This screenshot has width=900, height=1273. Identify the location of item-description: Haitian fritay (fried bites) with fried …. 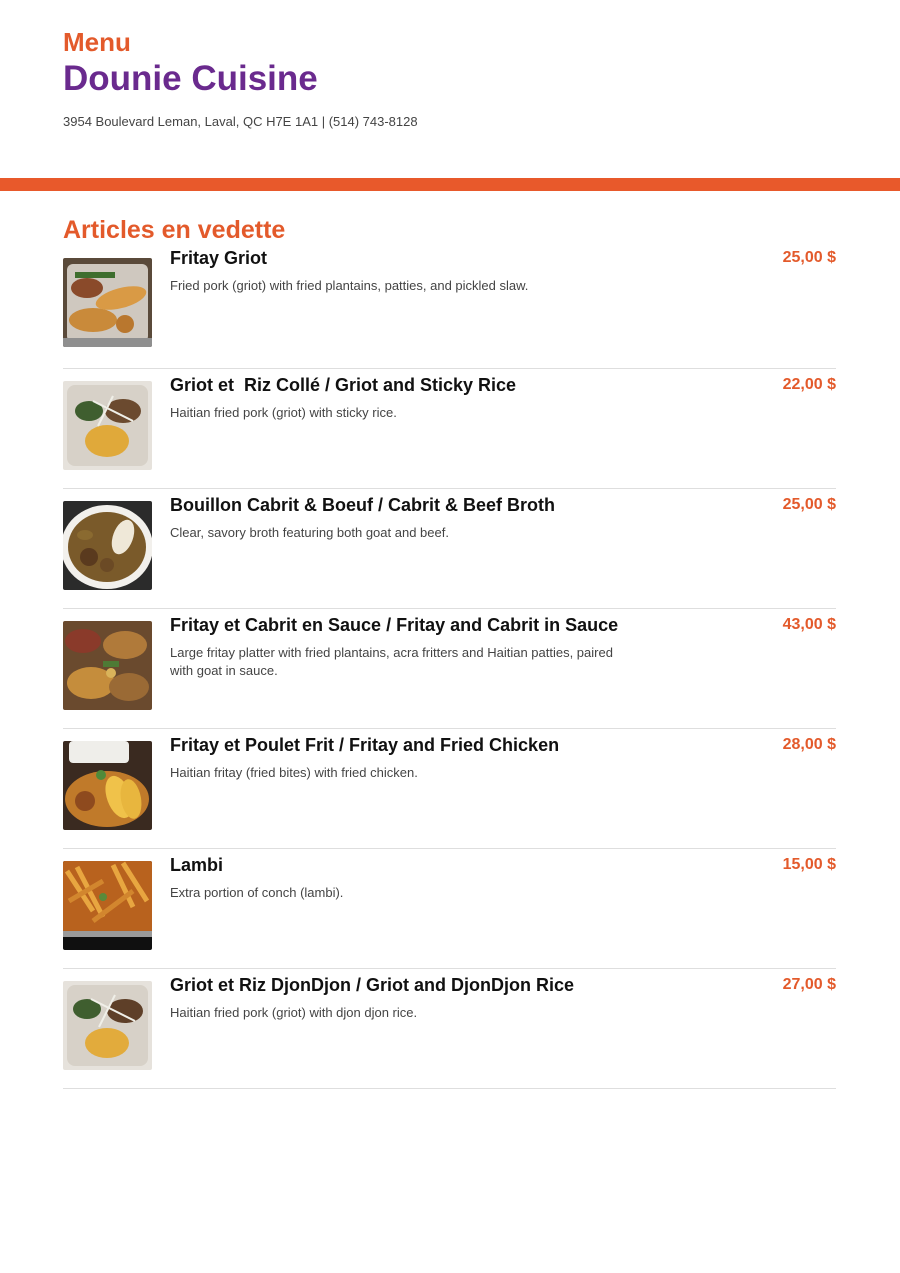
(294, 772).